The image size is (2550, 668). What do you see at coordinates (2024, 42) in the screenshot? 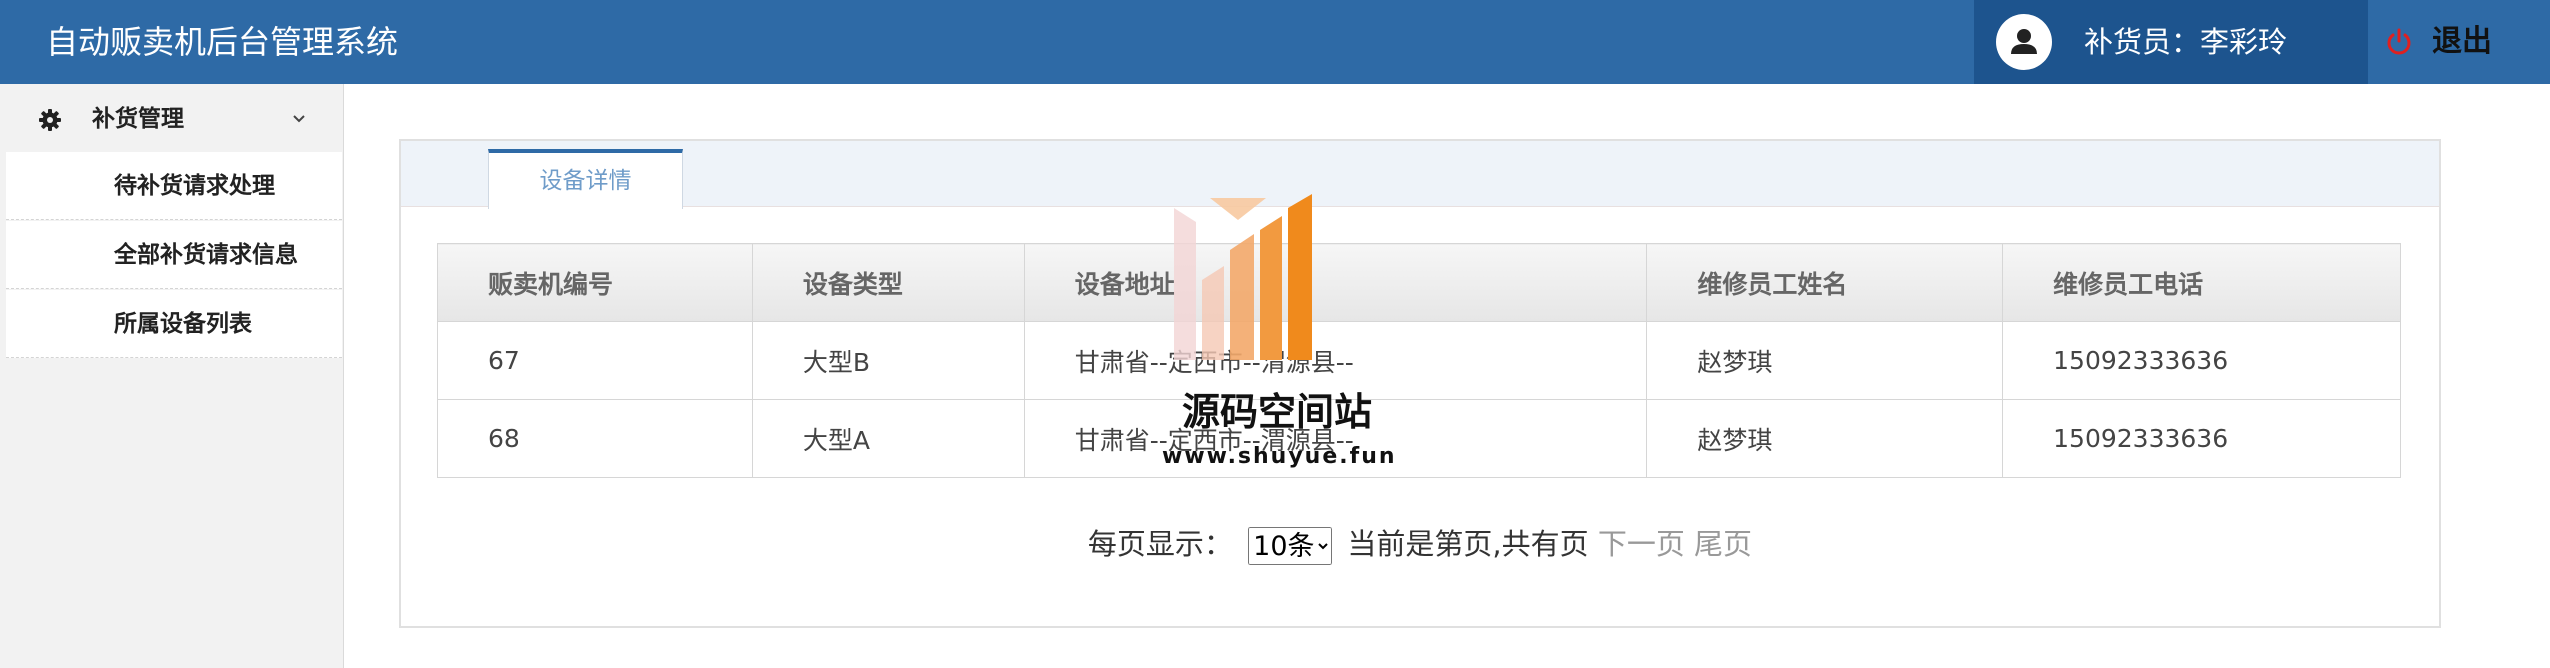
I see `user-avatar-icon` at bounding box center [2024, 42].